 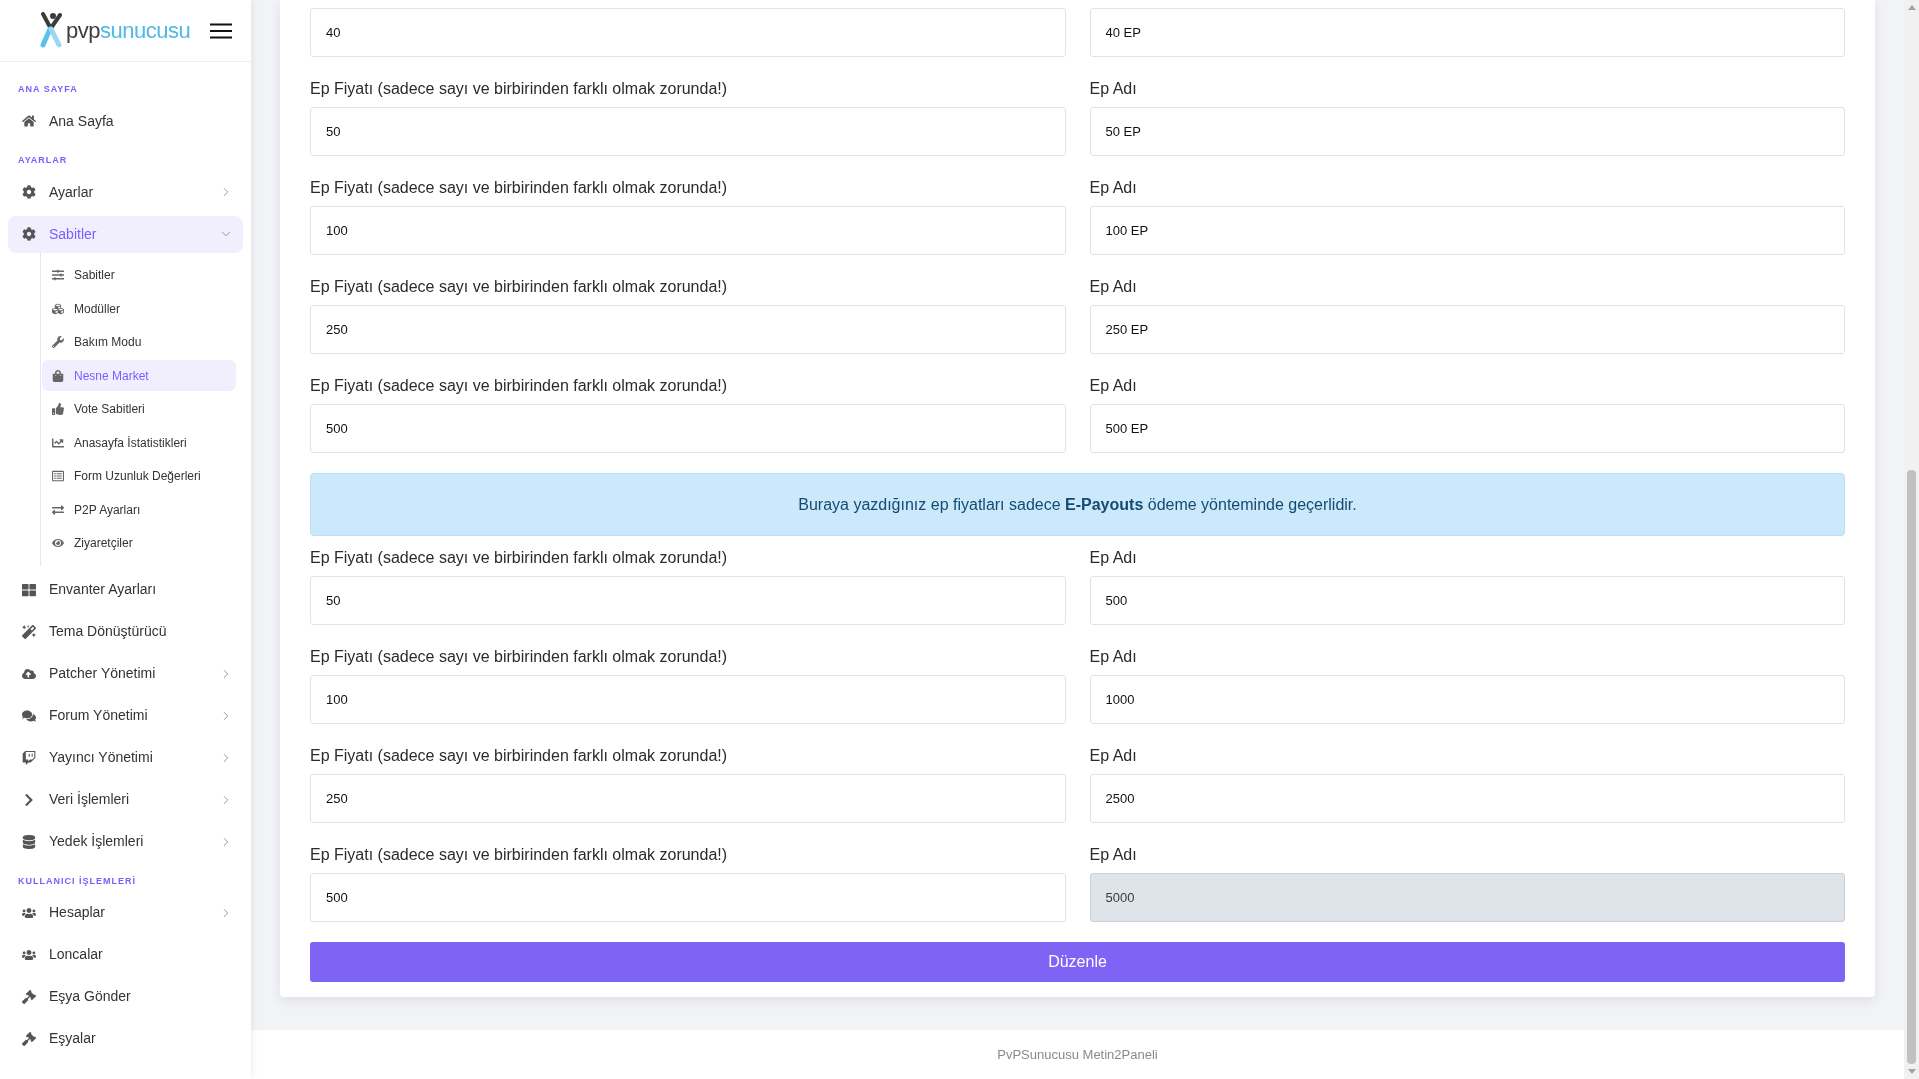 What do you see at coordinates (125, 673) in the screenshot?
I see `sidebar-item: Patcher Yönetimi` at bounding box center [125, 673].